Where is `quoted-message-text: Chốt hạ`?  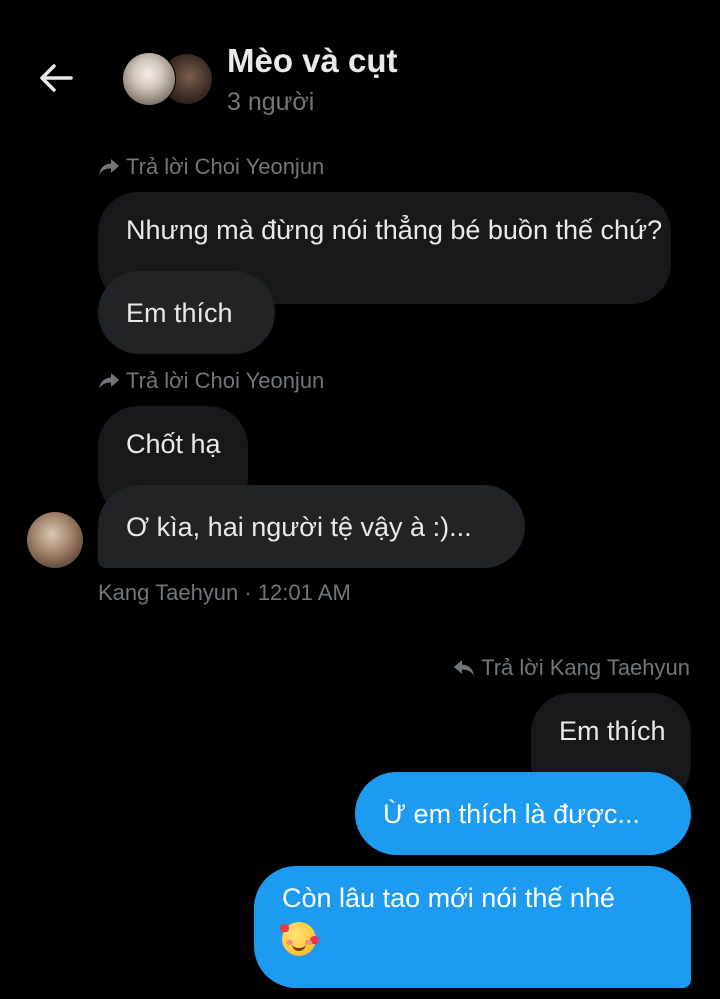
quoted-message-text: Chốt hạ is located at coordinates (173, 444).